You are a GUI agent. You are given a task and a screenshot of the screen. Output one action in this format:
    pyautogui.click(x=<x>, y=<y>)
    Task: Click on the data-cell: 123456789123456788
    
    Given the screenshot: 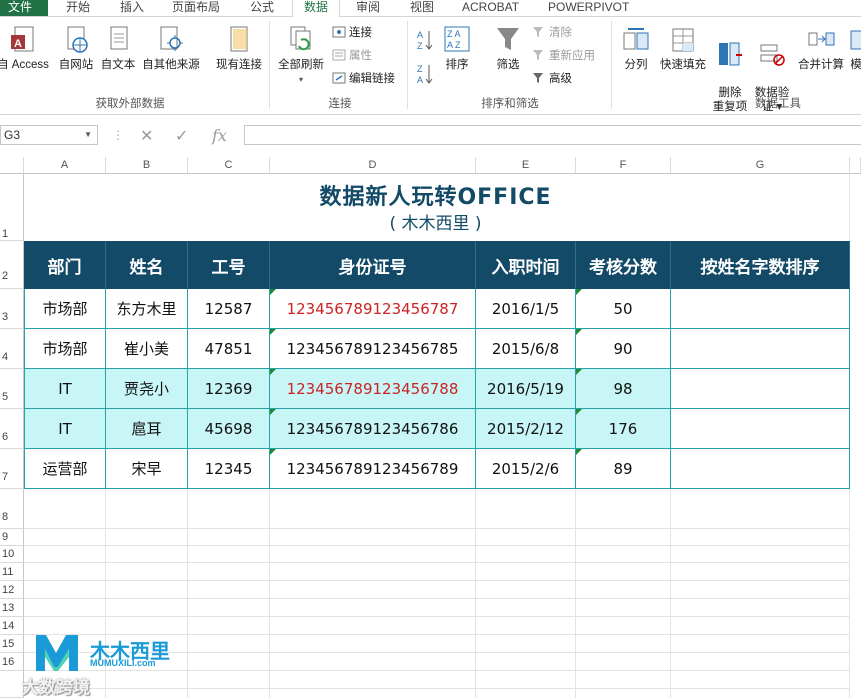 What is the action you would take?
    pyautogui.click(x=373, y=389)
    